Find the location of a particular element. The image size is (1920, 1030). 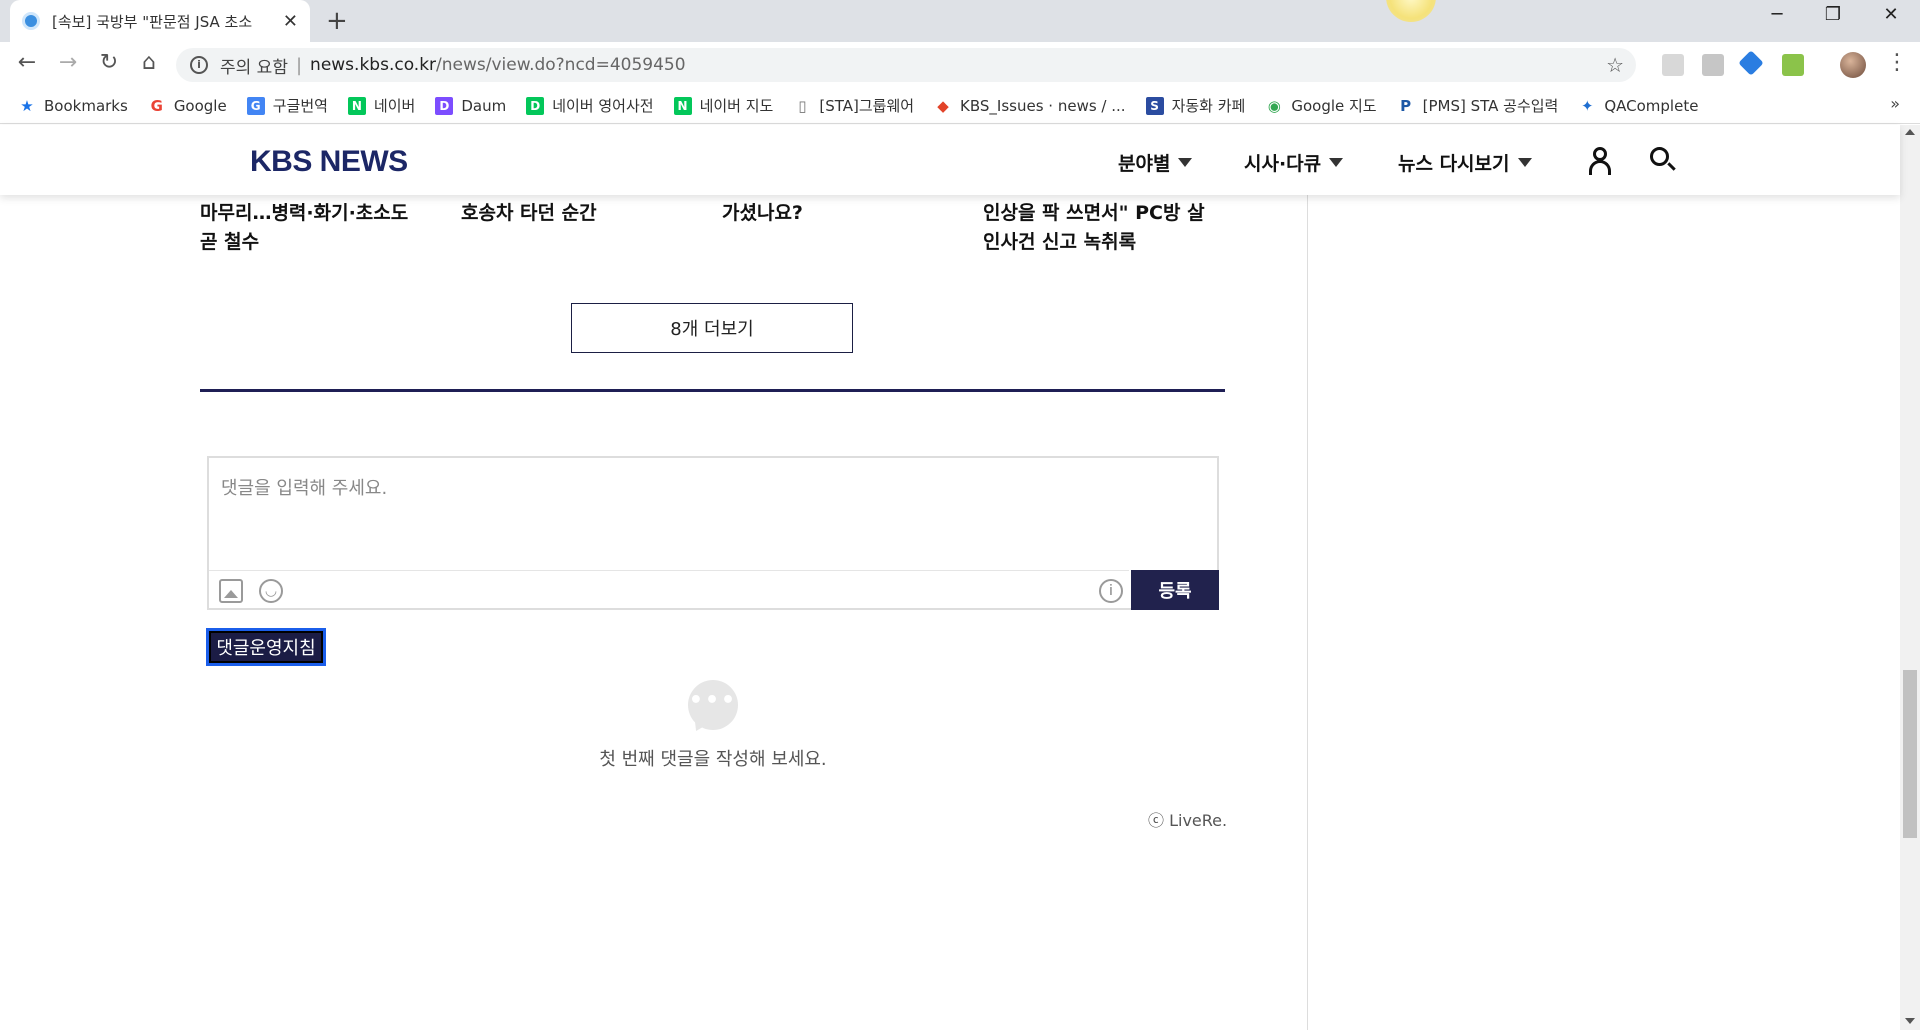

bookmark-label: QAComplete is located at coordinates (1651, 105).